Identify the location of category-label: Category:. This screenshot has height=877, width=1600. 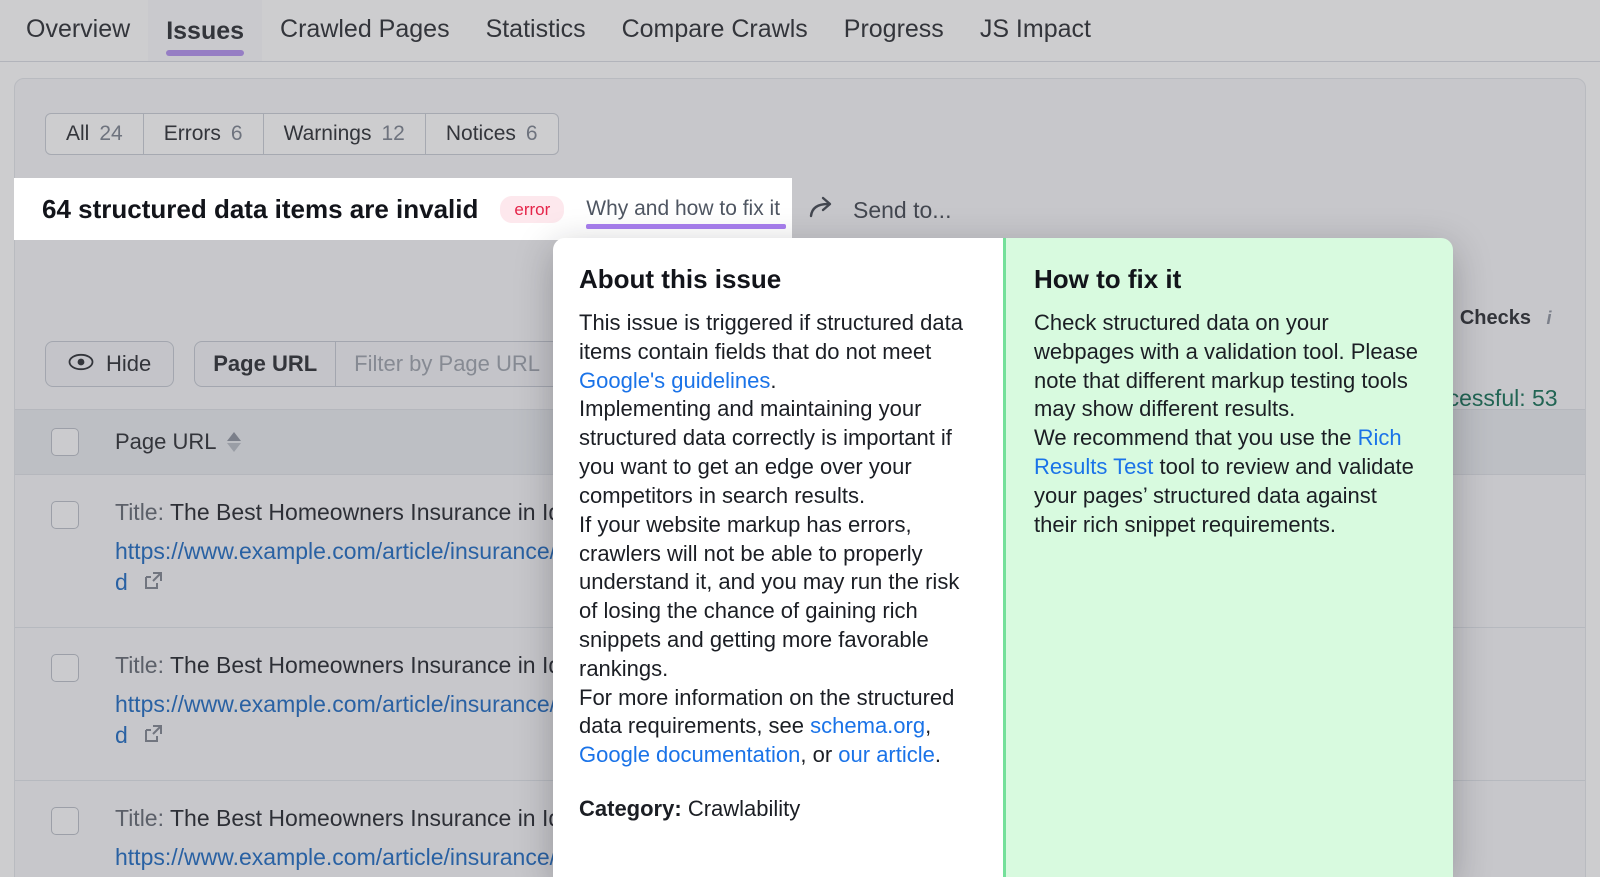
(630, 808).